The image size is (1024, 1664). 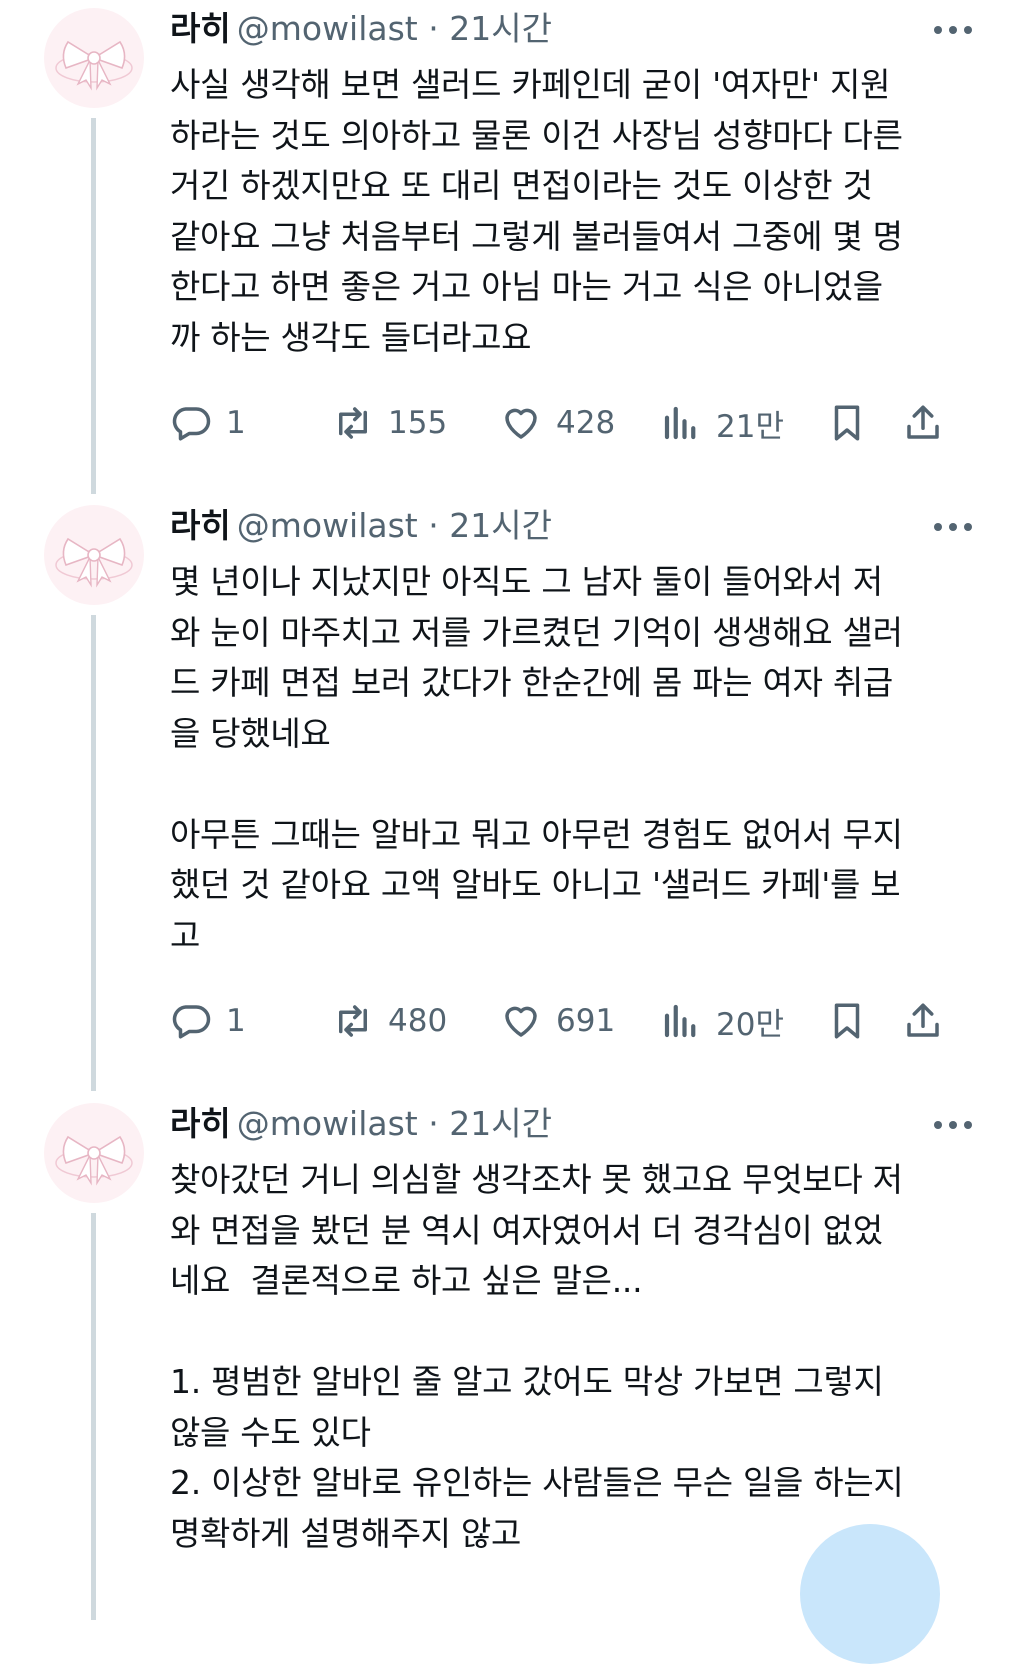 I want to click on views-count: 21만, so click(x=750, y=426).